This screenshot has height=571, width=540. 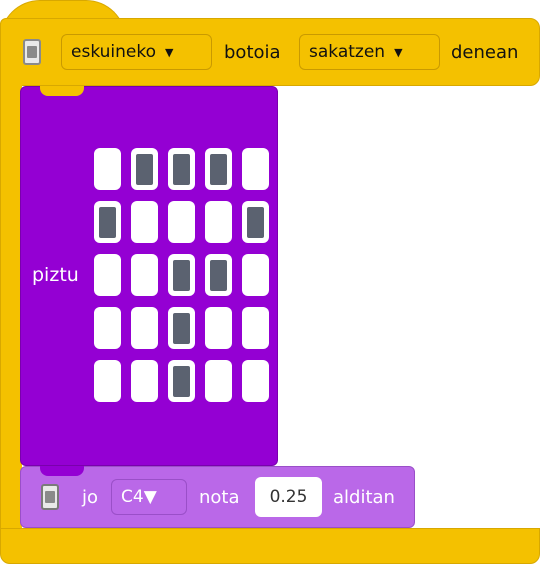 I want to click on led-cell-r2-c5, so click(x=255, y=222).